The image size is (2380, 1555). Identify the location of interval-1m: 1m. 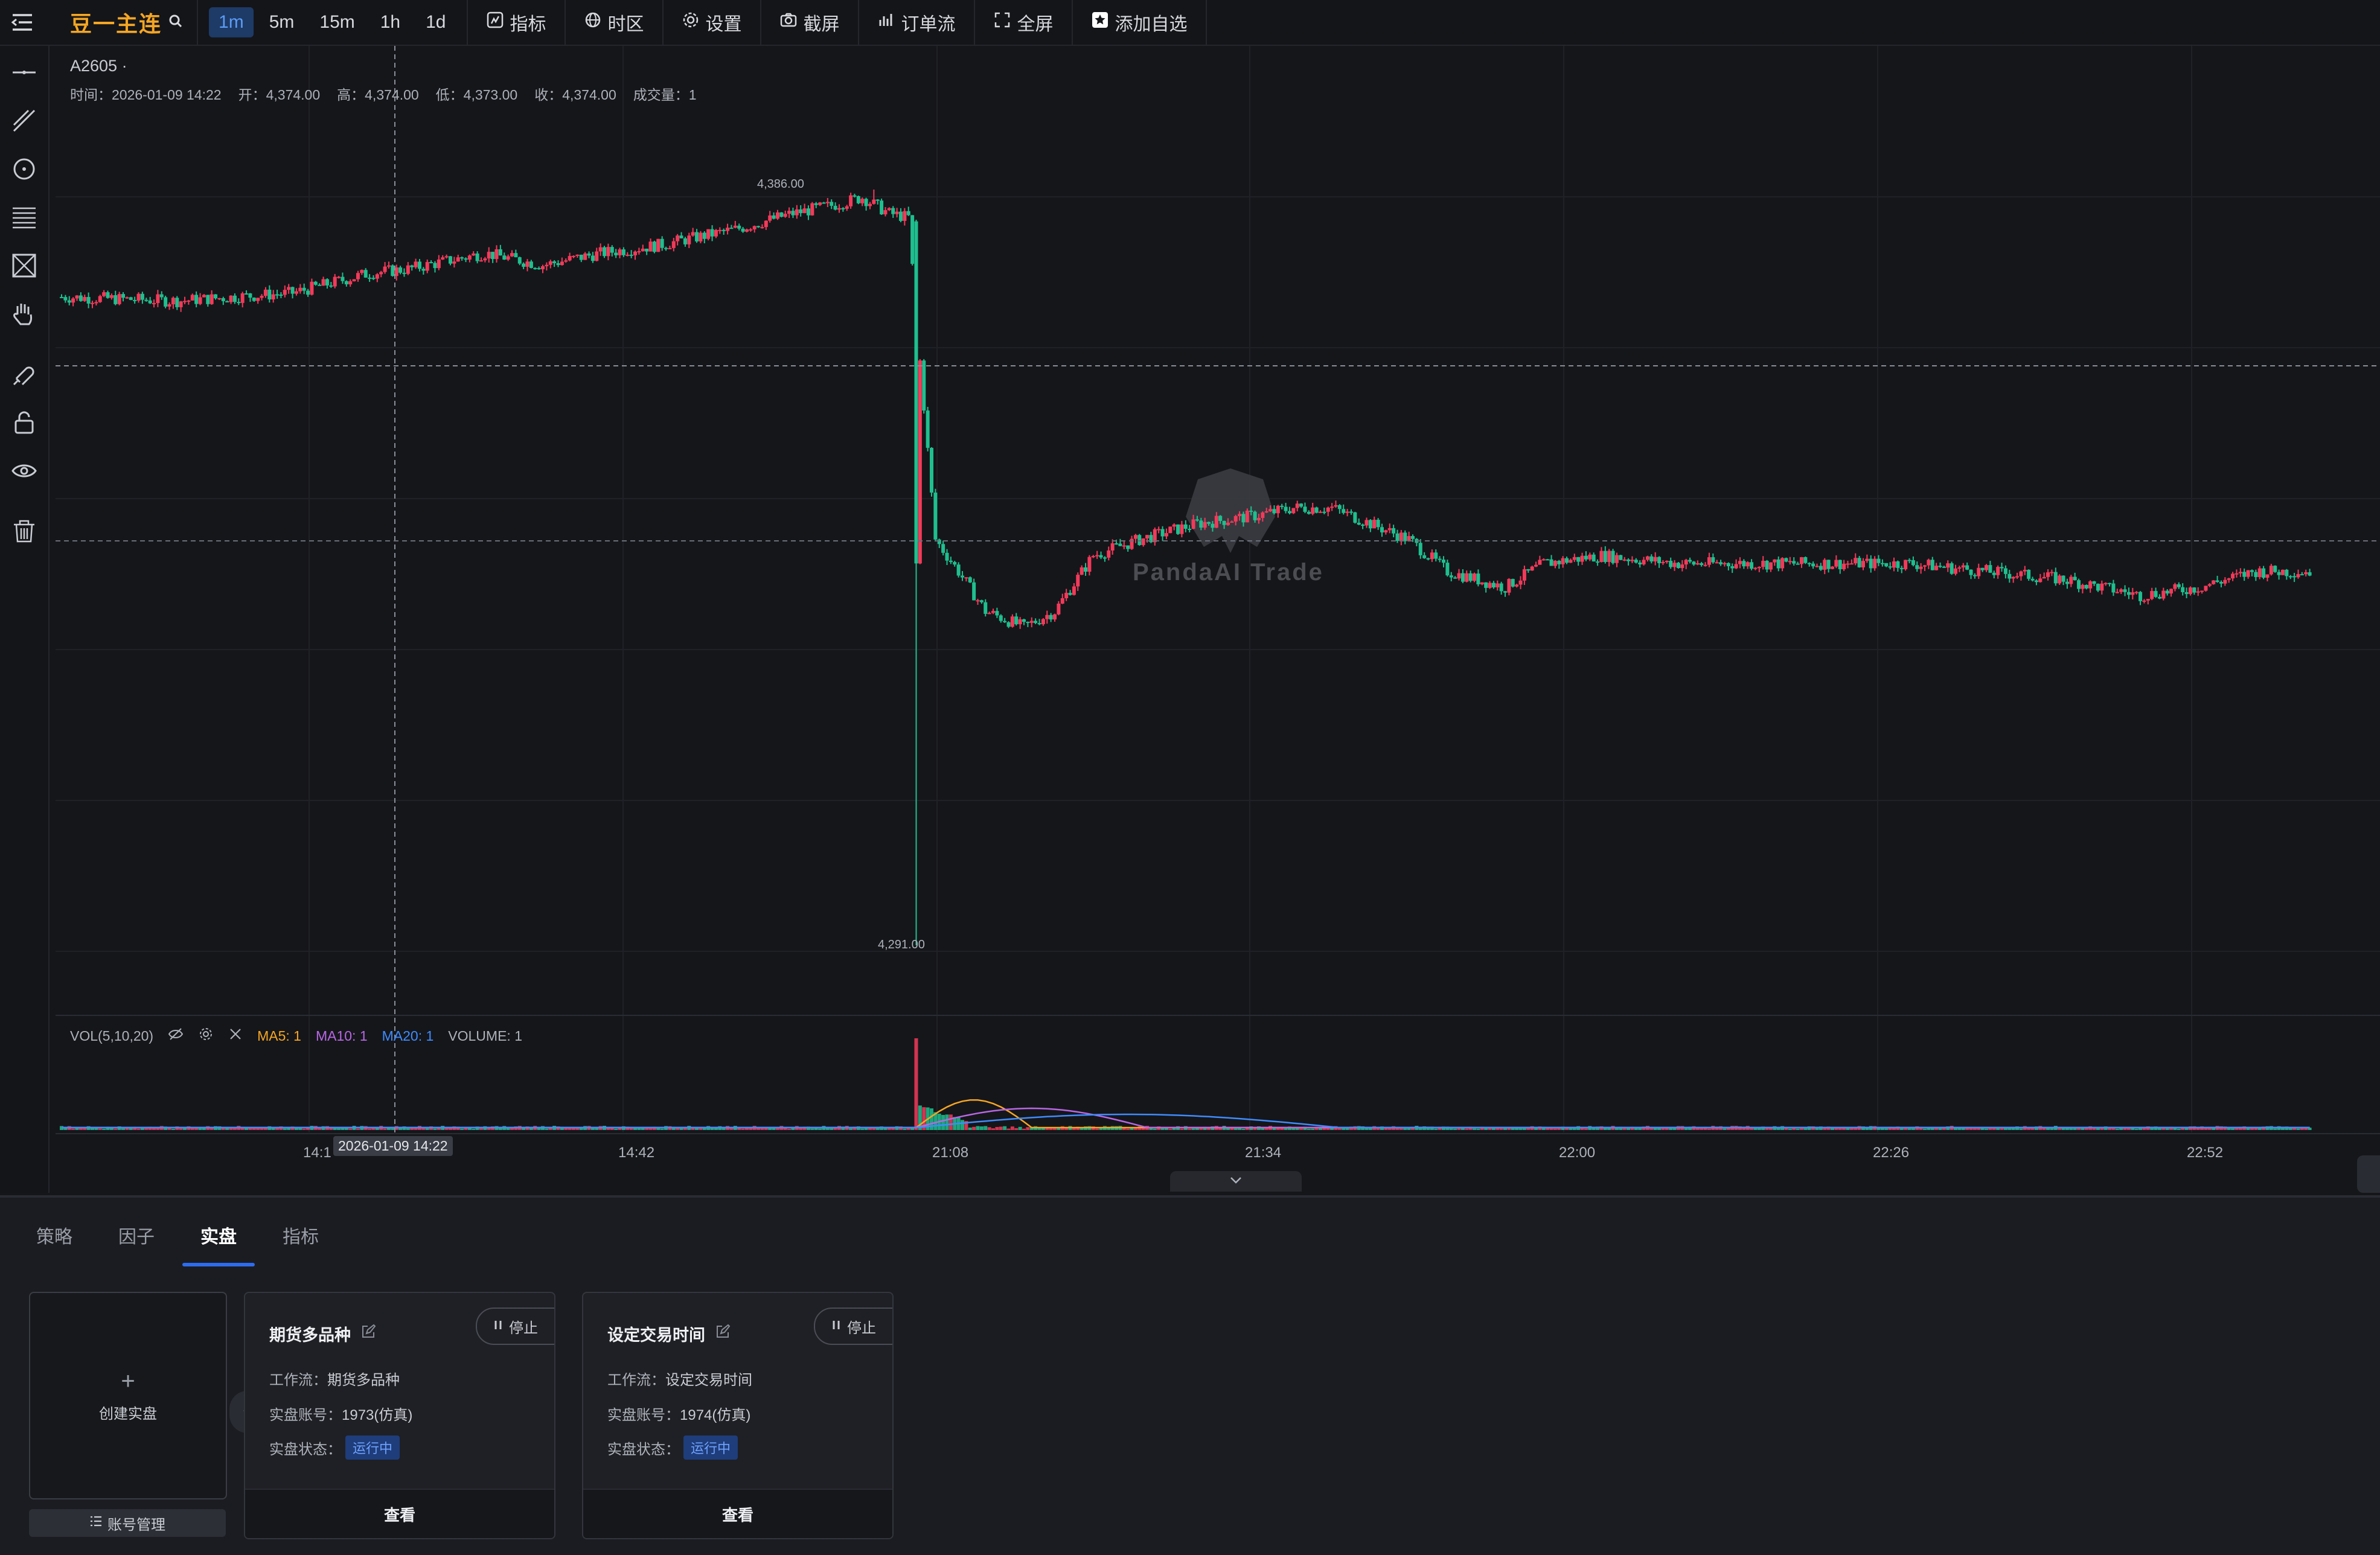
(231, 22).